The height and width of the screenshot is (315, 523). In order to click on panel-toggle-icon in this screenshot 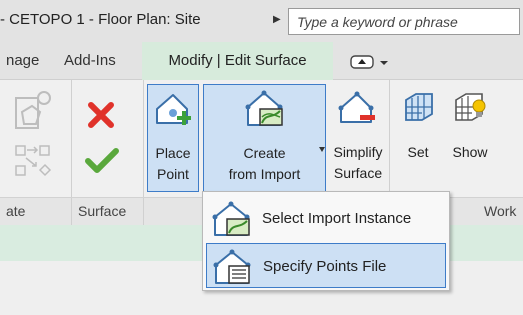, I will do `click(369, 62)`.